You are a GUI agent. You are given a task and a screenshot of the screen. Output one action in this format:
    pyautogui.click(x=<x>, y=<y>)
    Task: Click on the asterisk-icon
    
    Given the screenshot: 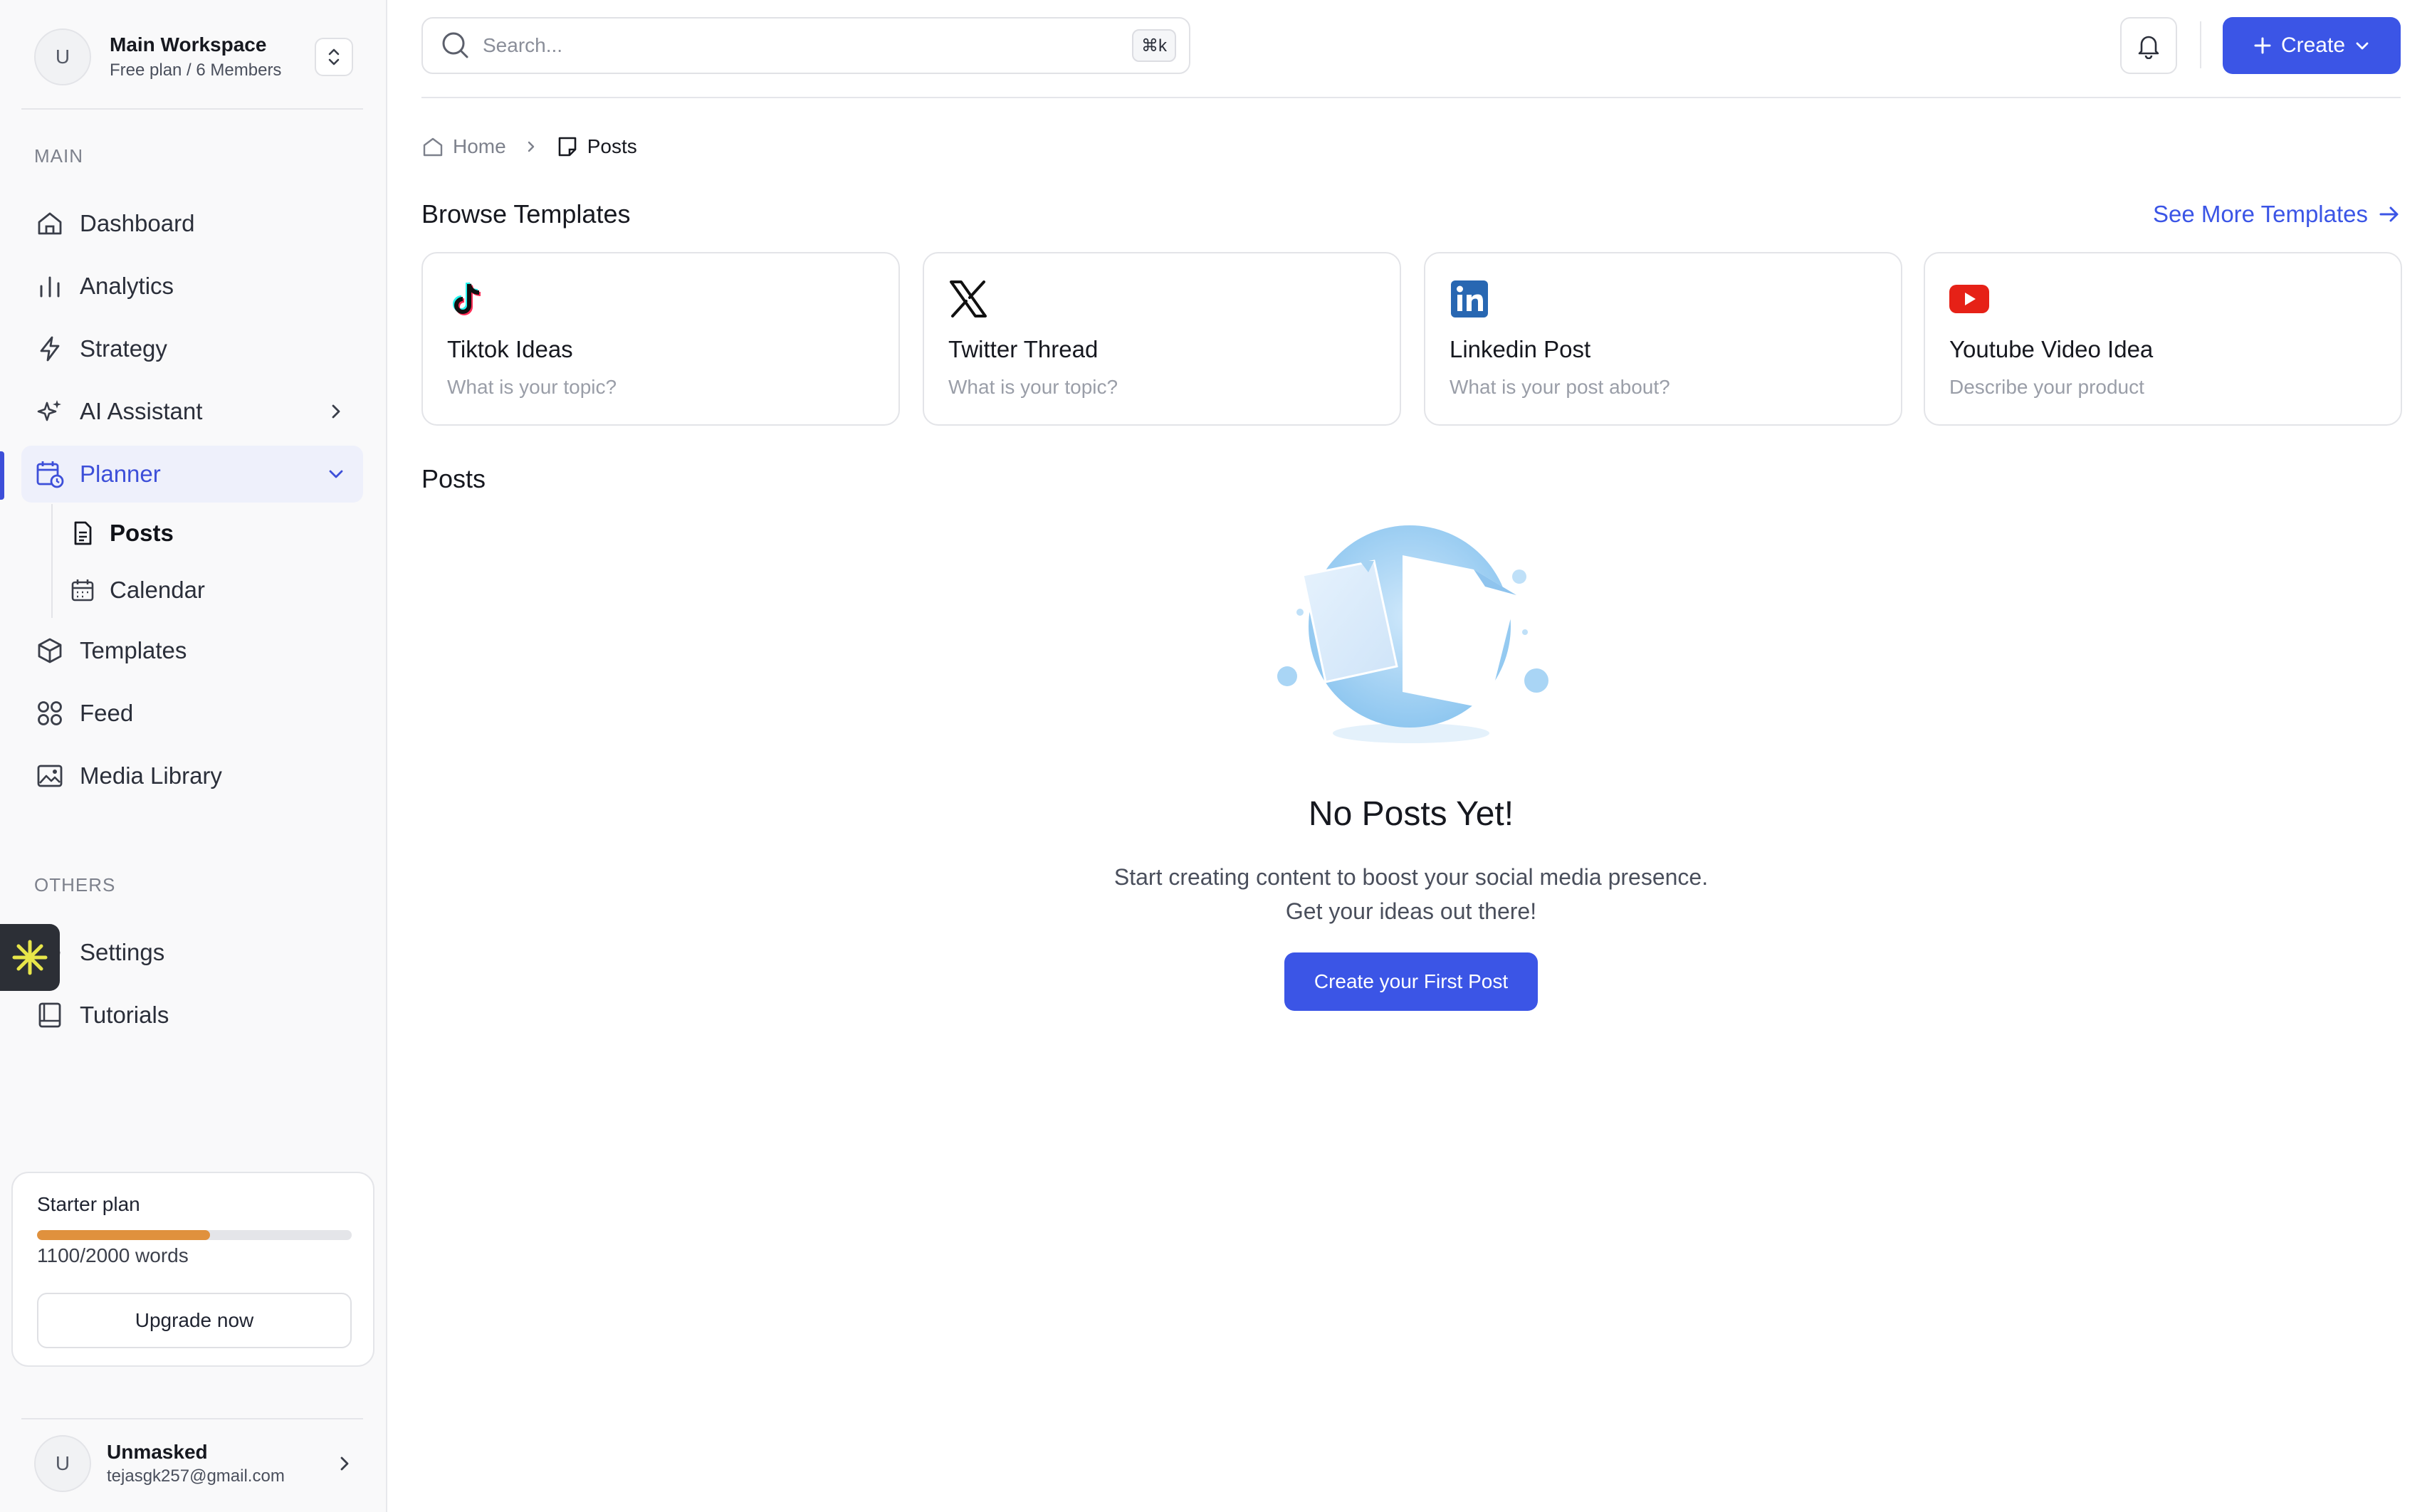 What is the action you would take?
    pyautogui.click(x=30, y=957)
    